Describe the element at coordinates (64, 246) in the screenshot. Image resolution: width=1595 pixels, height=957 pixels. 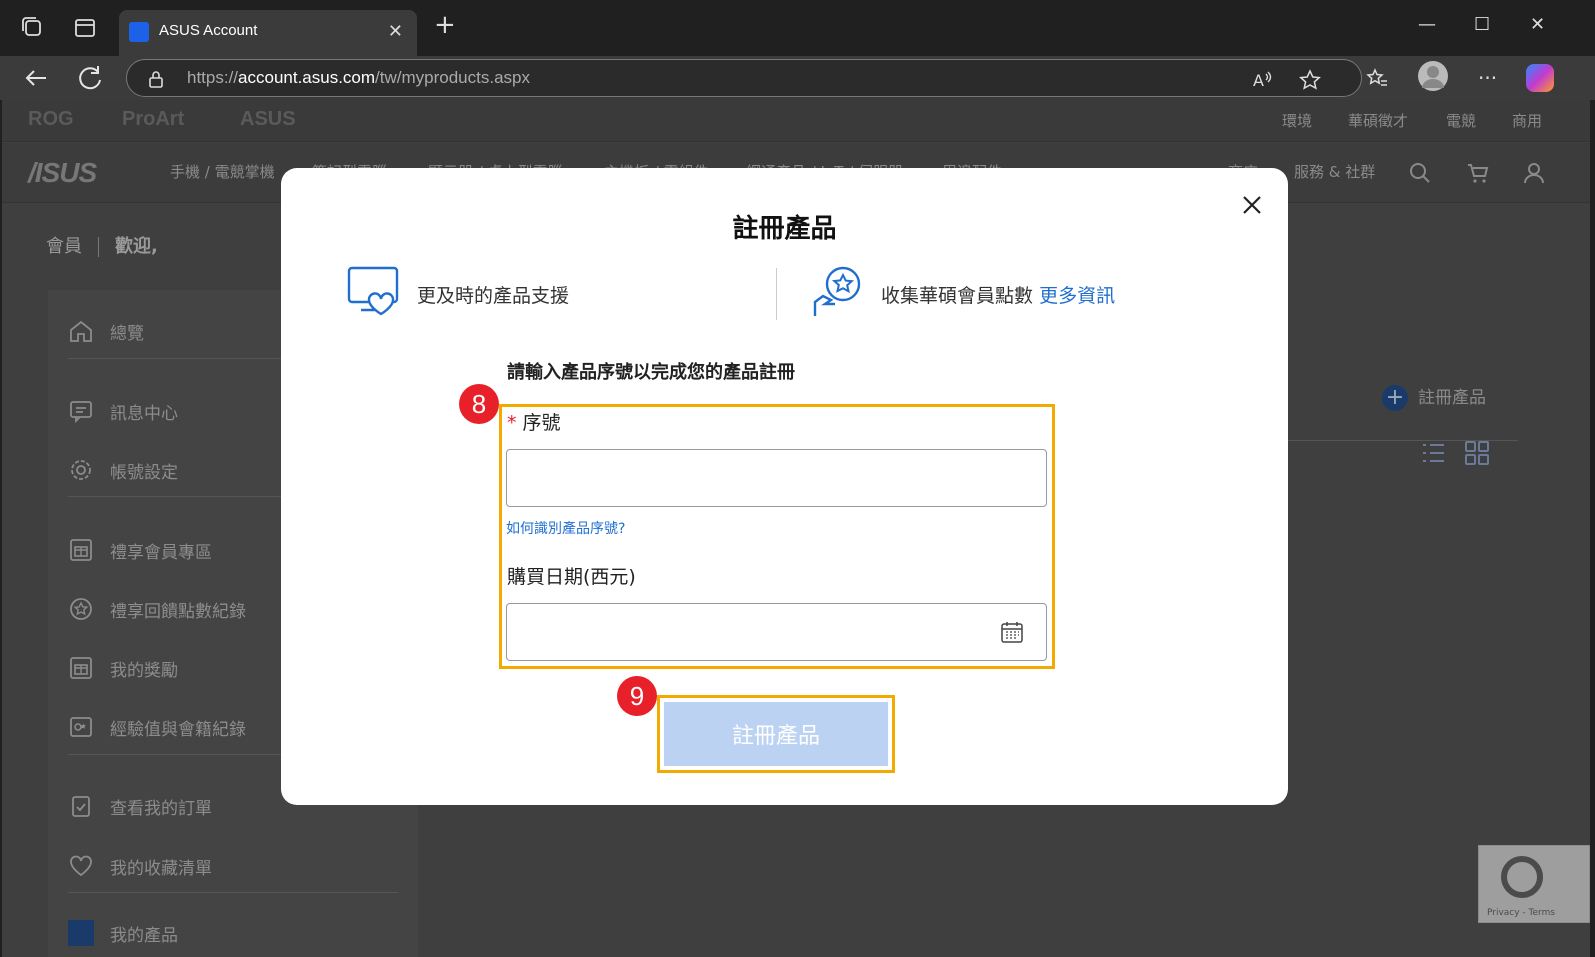
I see `breadcrumb-member: 會員` at that location.